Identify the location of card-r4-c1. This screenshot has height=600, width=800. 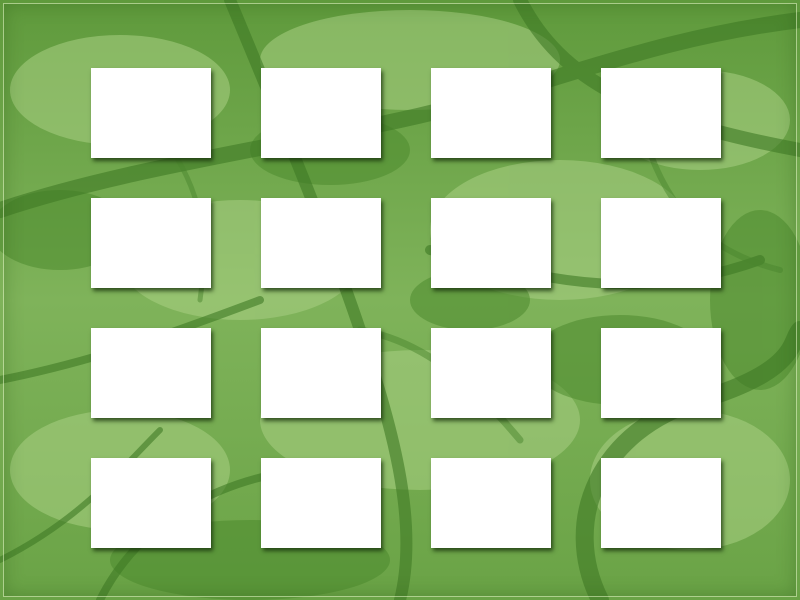
(151, 503).